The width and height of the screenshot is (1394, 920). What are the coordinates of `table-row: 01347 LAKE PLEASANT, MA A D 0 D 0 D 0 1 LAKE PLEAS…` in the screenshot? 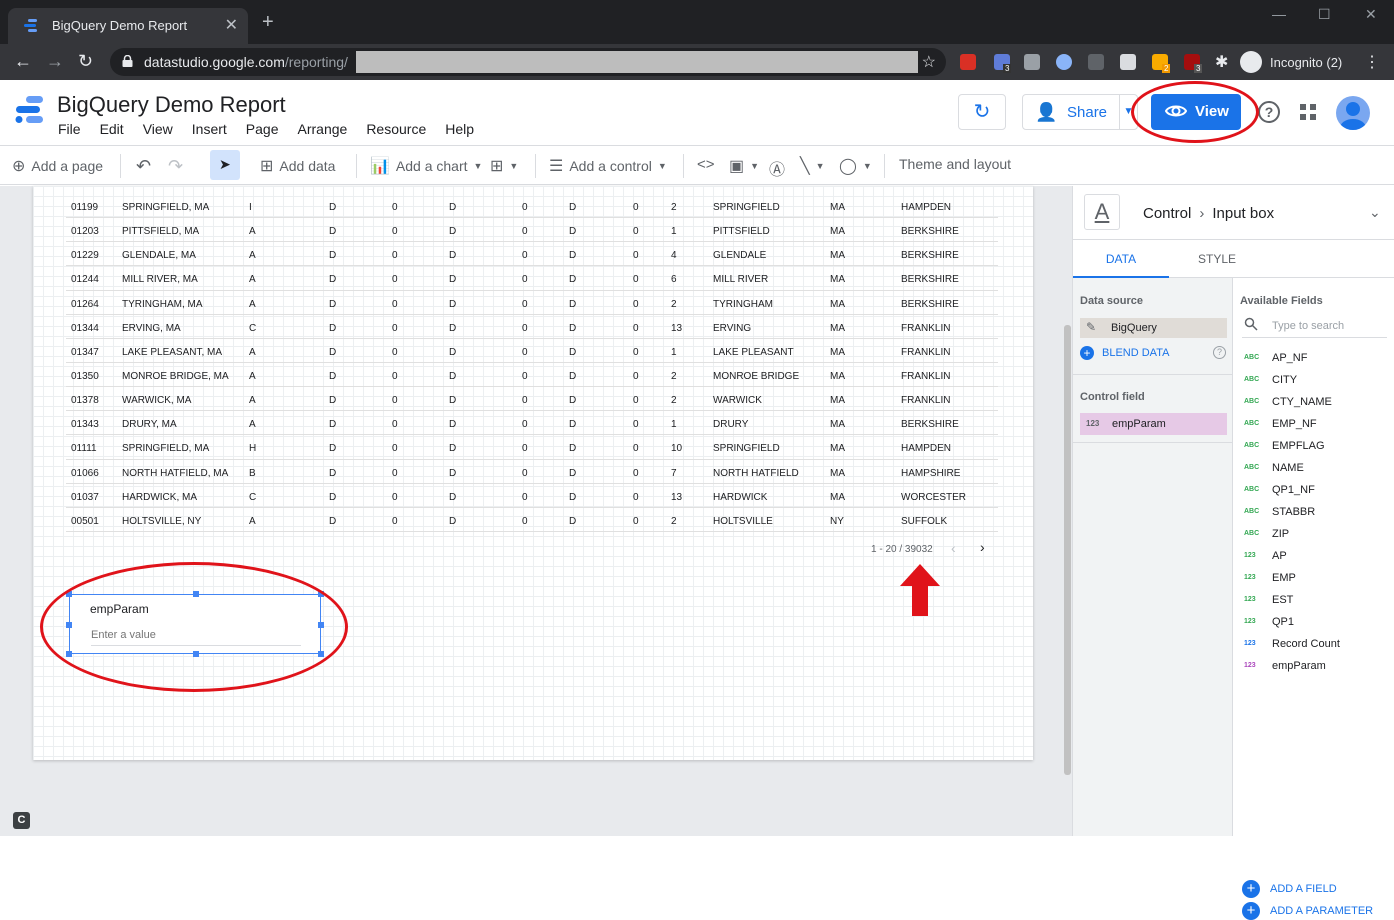 It's located at (532, 351).